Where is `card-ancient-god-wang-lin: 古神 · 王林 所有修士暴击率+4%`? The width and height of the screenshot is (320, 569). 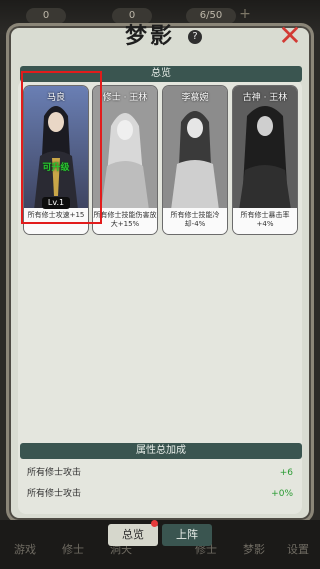
card-ancient-god-wang-lin: 古神 · 王林 所有修士暴击率+4% is located at coordinates (265, 160).